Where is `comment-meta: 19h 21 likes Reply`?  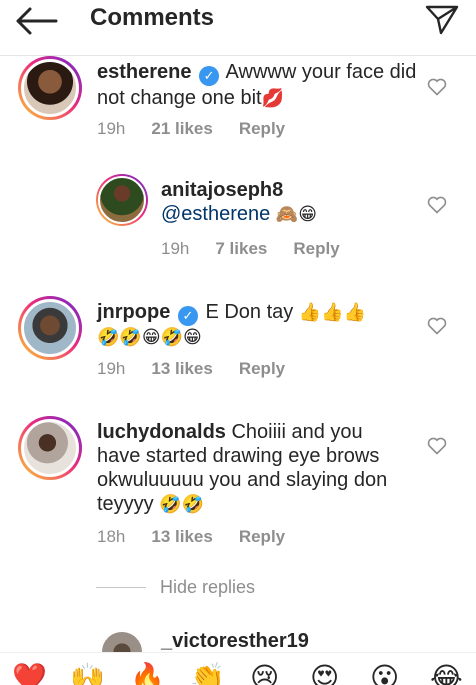 comment-meta: 19h 21 likes Reply is located at coordinates (204, 129).